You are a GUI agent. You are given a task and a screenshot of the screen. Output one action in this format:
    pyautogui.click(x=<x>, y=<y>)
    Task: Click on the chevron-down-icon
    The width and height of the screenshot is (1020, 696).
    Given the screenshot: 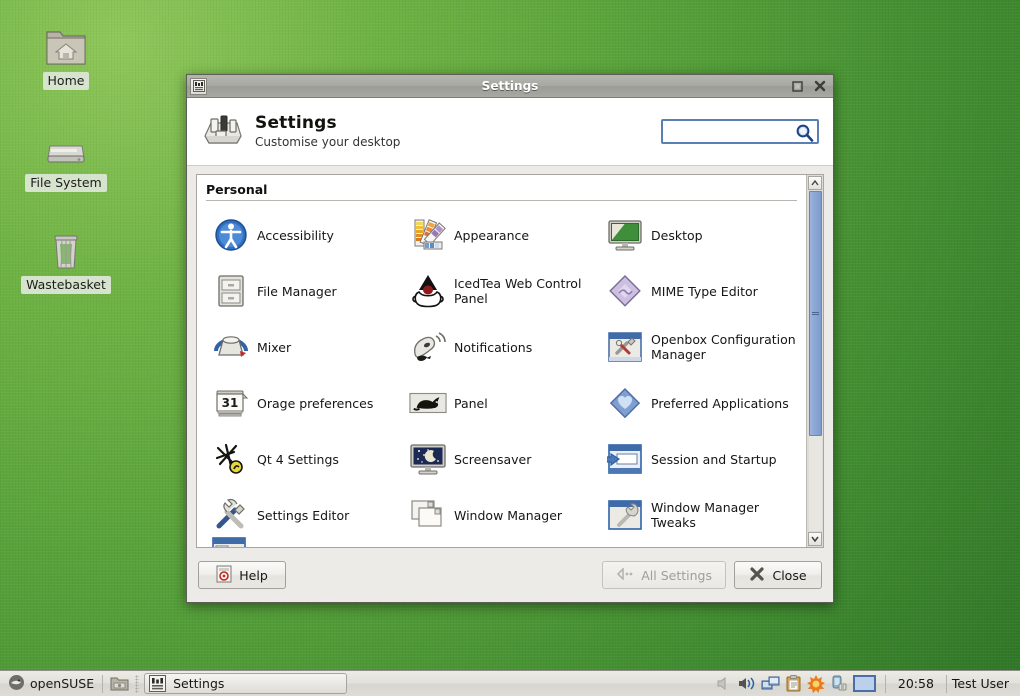 What is the action you would take?
    pyautogui.click(x=815, y=539)
    